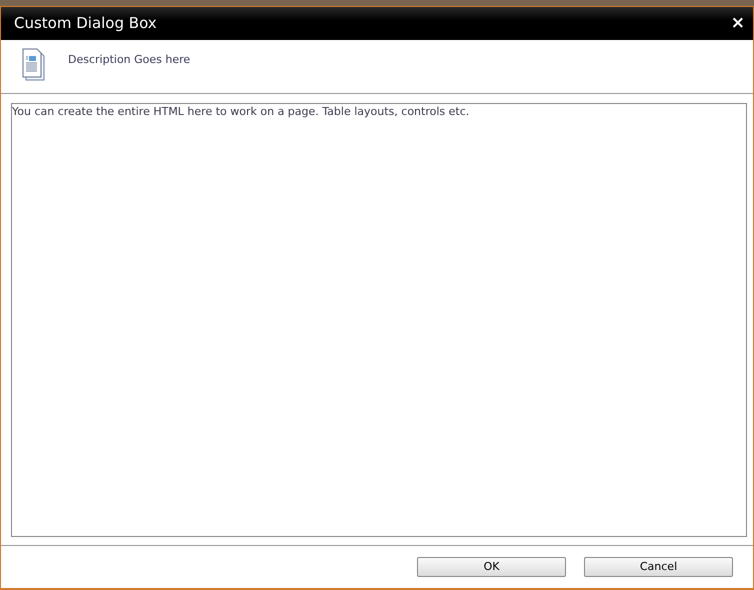 The height and width of the screenshot is (590, 754). What do you see at coordinates (658, 567) in the screenshot?
I see `dialog-button: Cancel` at bounding box center [658, 567].